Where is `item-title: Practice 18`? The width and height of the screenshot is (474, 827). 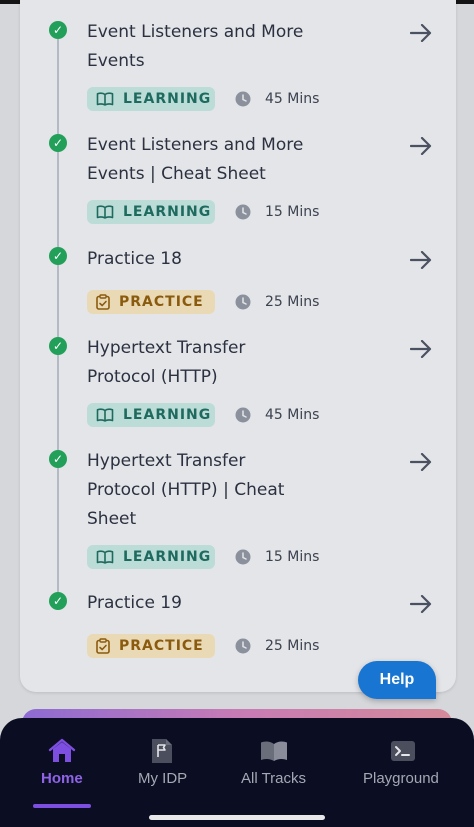
item-title: Practice 18 is located at coordinates (212, 259).